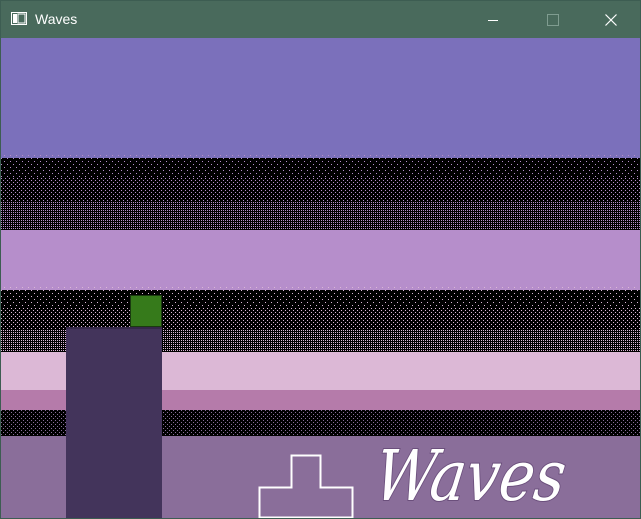  Describe the element at coordinates (470, 476) in the screenshot. I see `waves-logo: Waves` at that location.